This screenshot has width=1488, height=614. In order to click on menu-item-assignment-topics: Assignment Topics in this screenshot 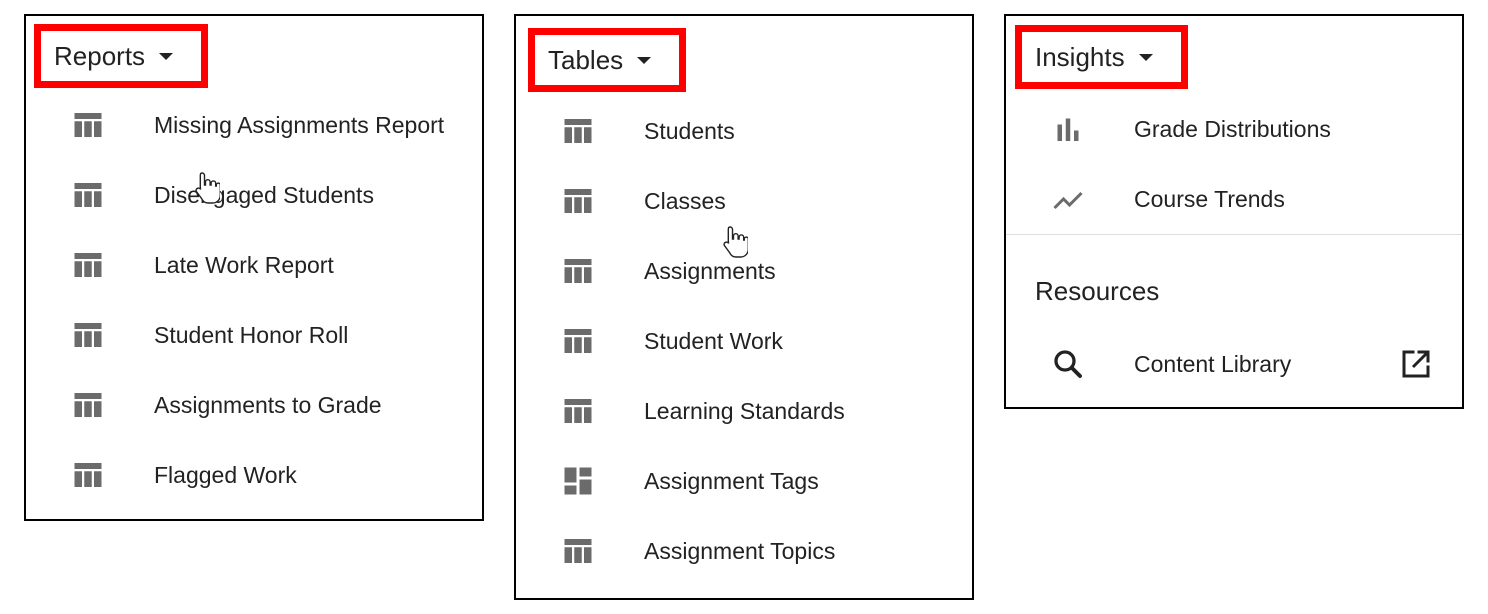, I will do `click(744, 551)`.